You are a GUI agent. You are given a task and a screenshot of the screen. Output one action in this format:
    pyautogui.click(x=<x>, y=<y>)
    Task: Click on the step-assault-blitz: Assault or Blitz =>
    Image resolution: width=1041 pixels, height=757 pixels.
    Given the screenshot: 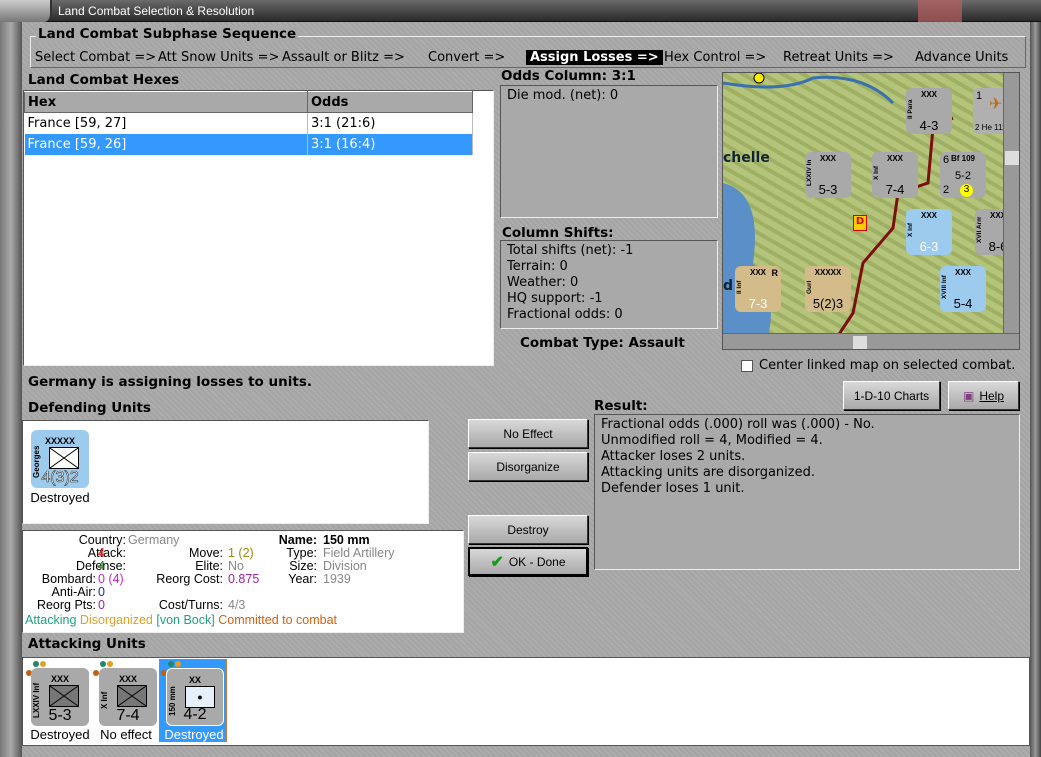 What is the action you would take?
    pyautogui.click(x=343, y=57)
    